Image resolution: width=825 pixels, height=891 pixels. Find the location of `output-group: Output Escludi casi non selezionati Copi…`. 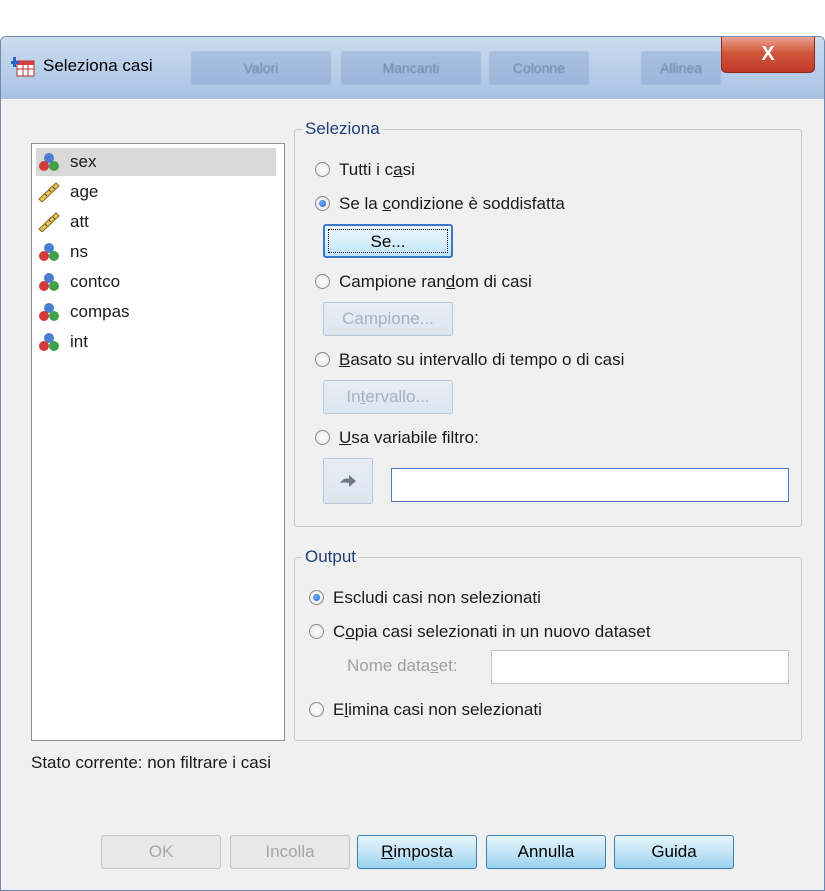

output-group: Output Escludi casi non selezionati Copi… is located at coordinates (548, 644).